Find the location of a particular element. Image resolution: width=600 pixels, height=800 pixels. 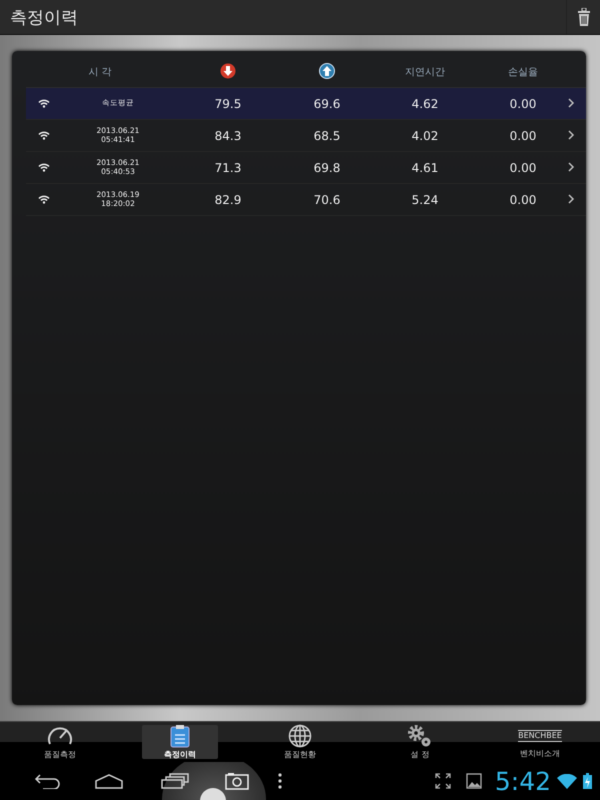

table-cell-text: 79.5 is located at coordinates (228, 103).